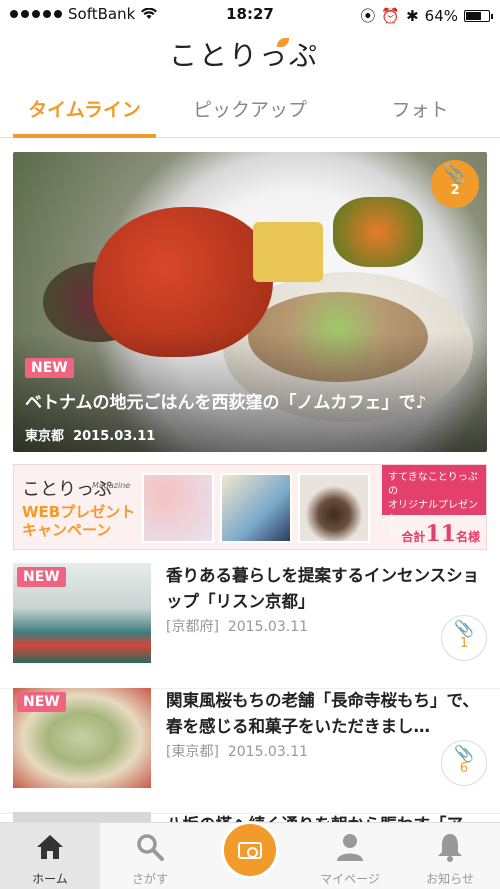  Describe the element at coordinates (464, 768) in the screenshot. I see `clip-count: 6` at that location.